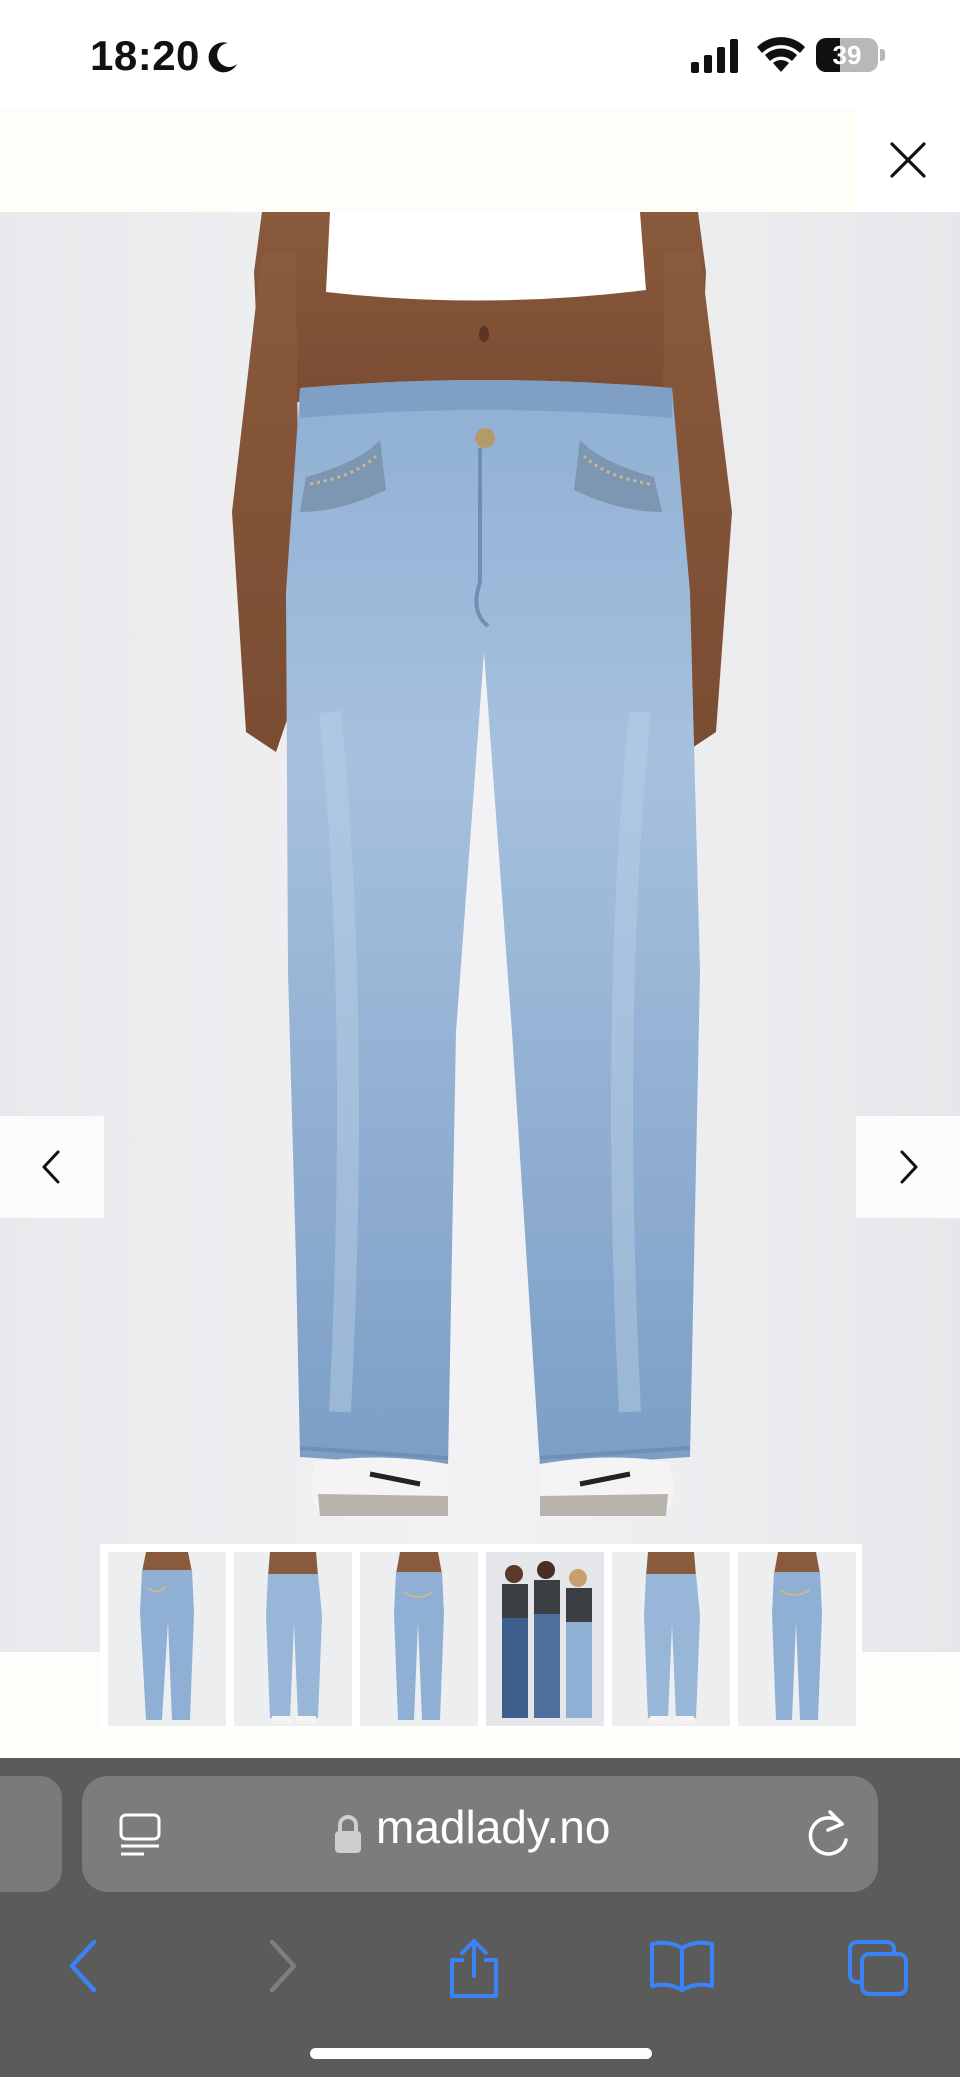 This screenshot has width=960, height=2077. I want to click on close-icon, so click(908, 160).